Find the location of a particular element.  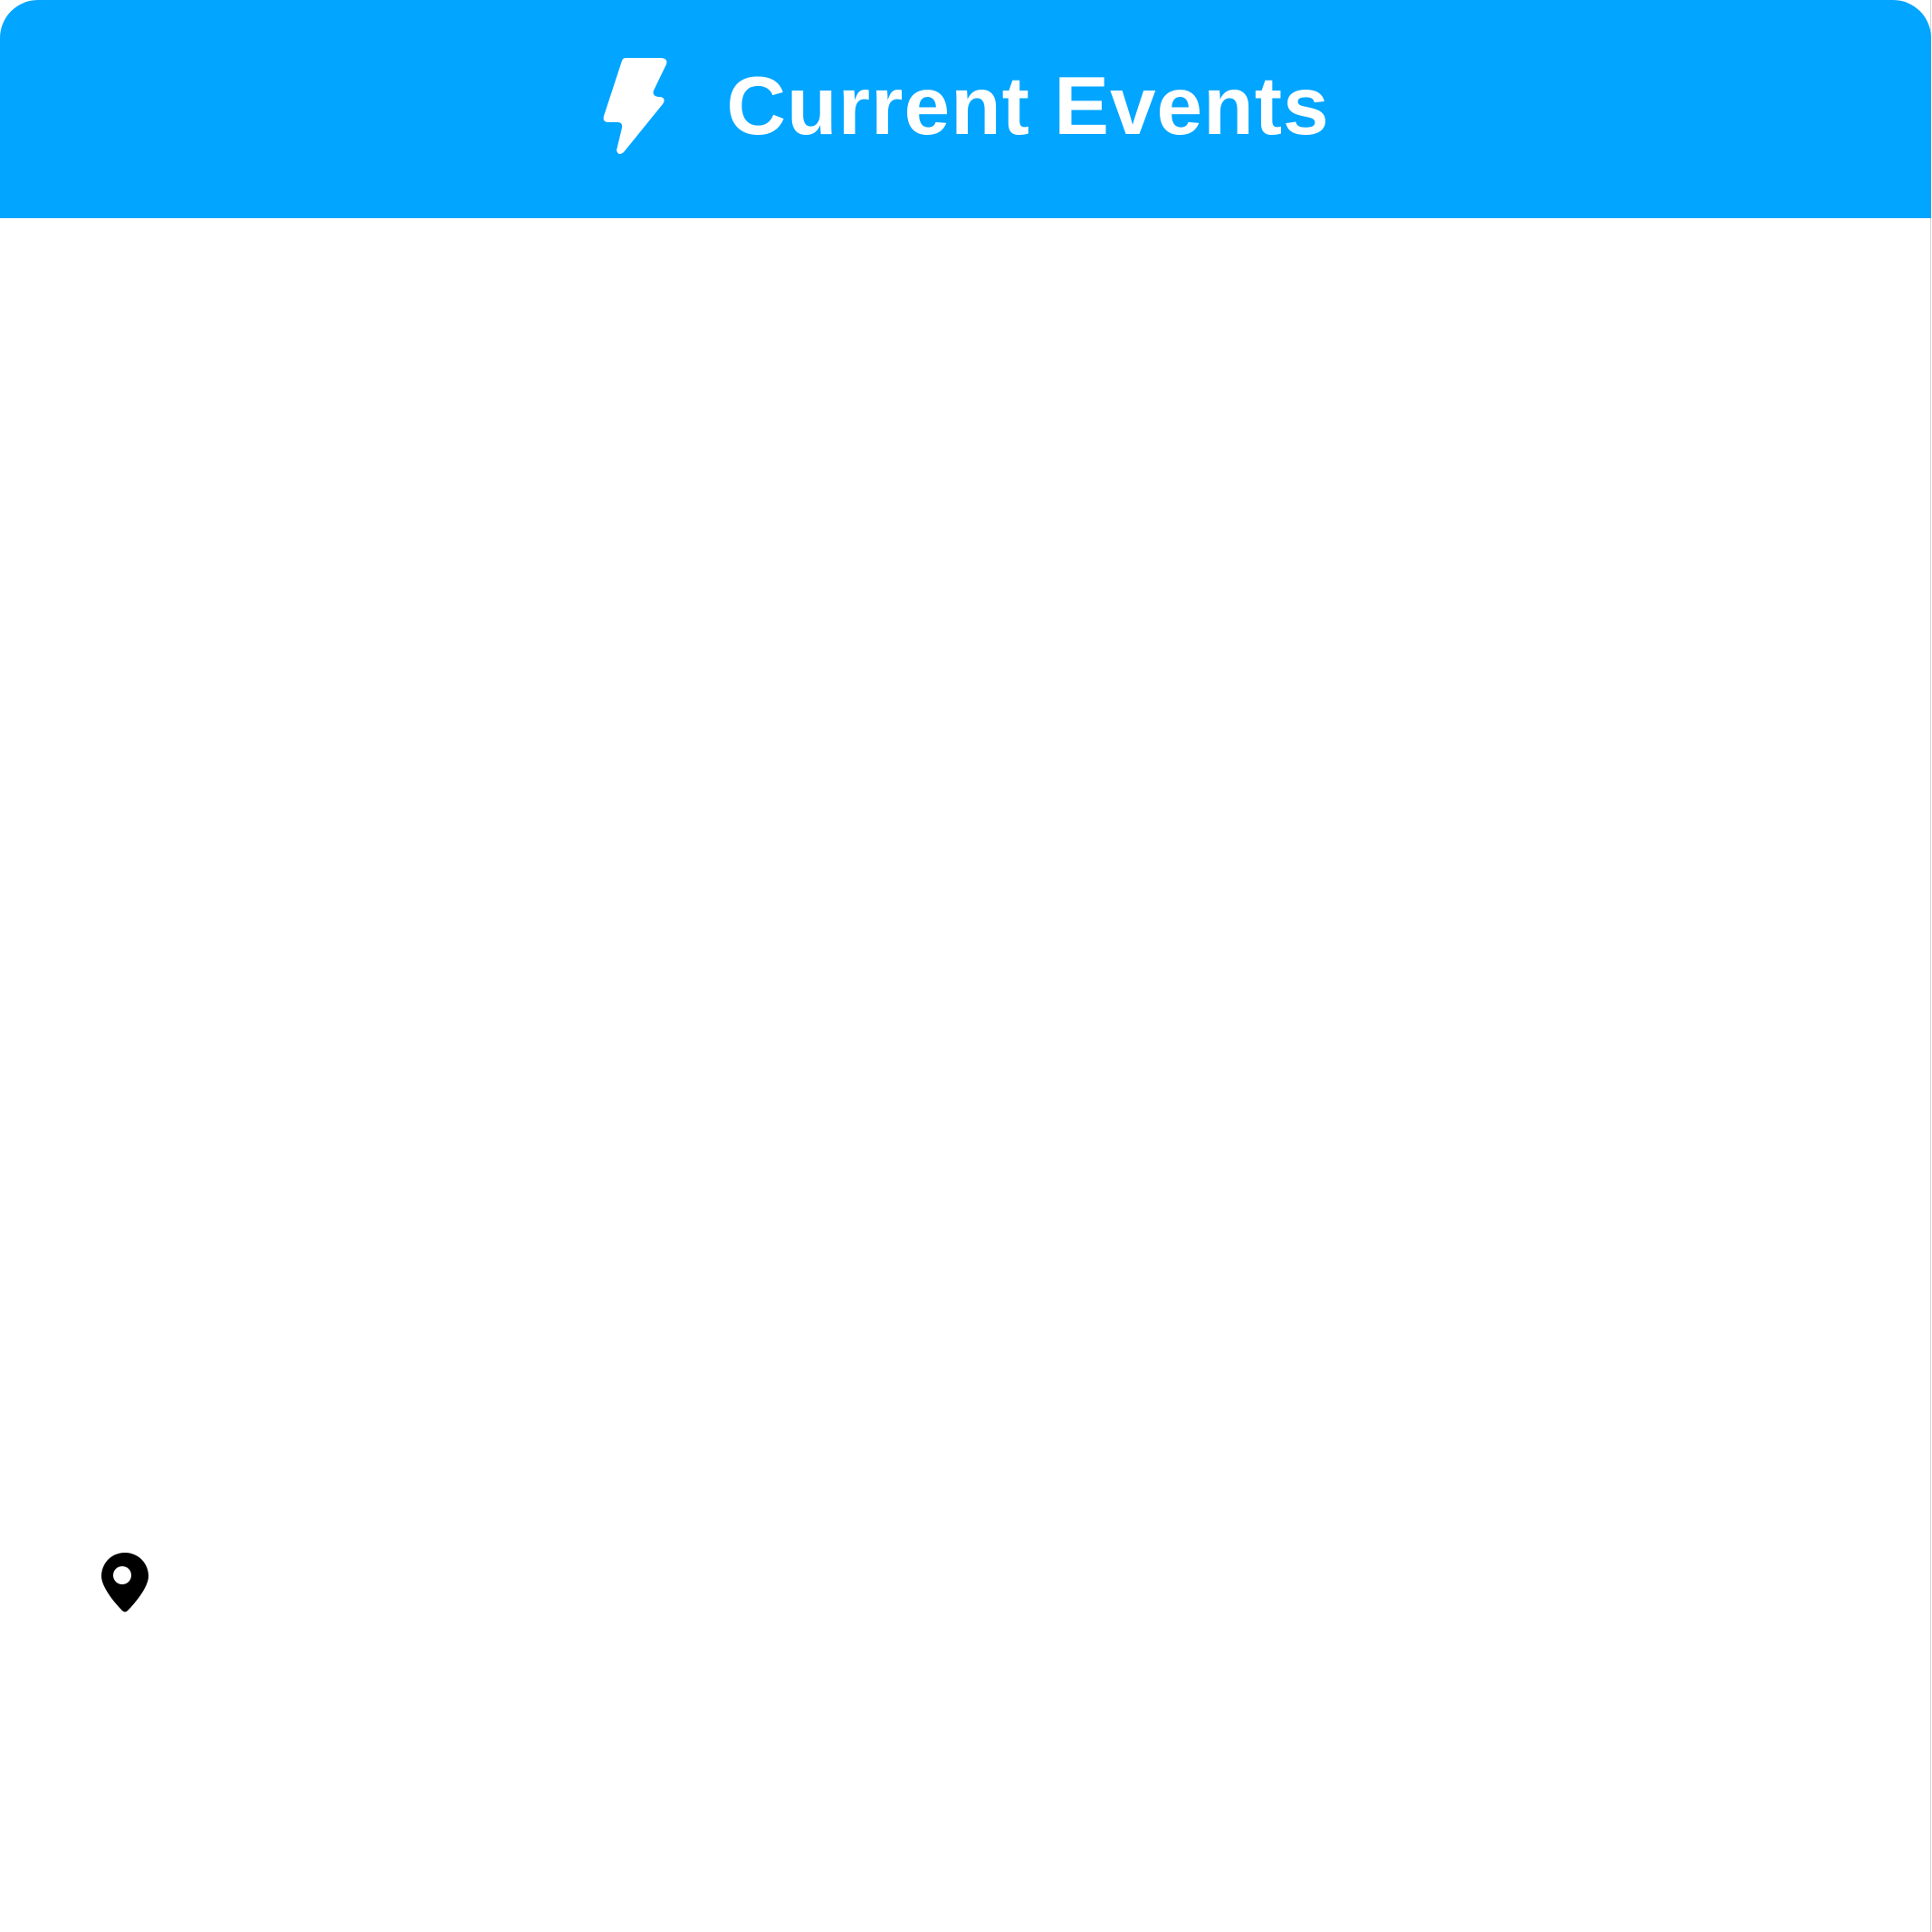

lightning-bolt-icon is located at coordinates (635, 105).